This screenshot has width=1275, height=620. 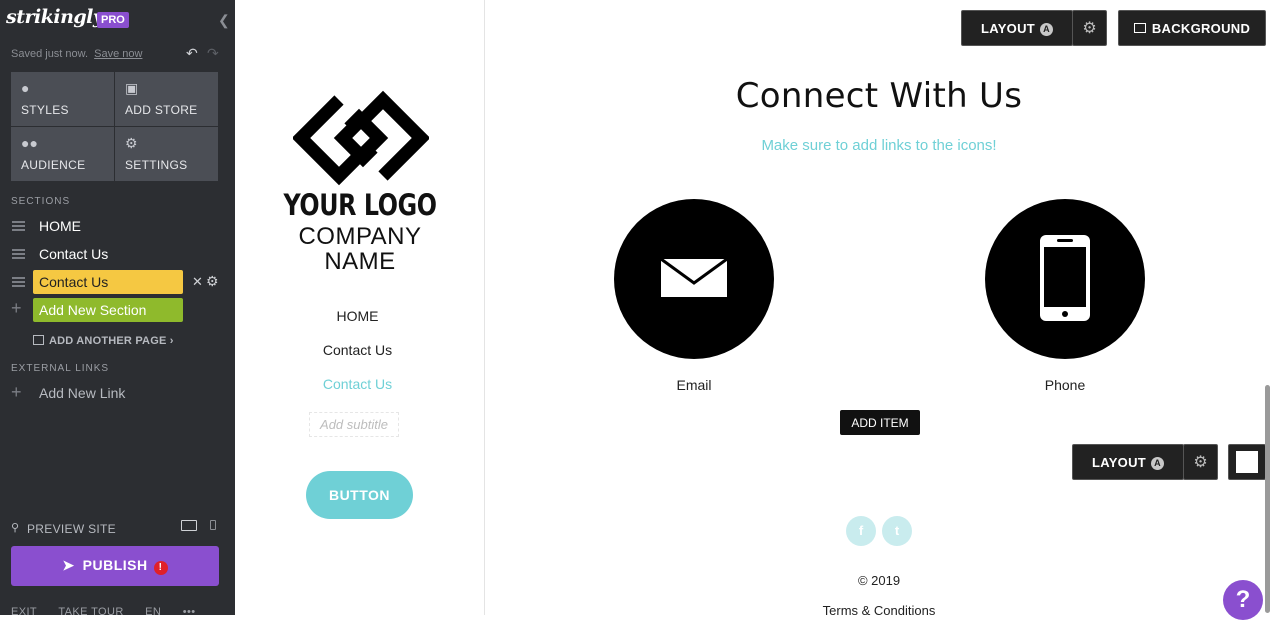 What do you see at coordinates (354, 424) in the screenshot?
I see `add-subtitle-field: Add subtitle` at bounding box center [354, 424].